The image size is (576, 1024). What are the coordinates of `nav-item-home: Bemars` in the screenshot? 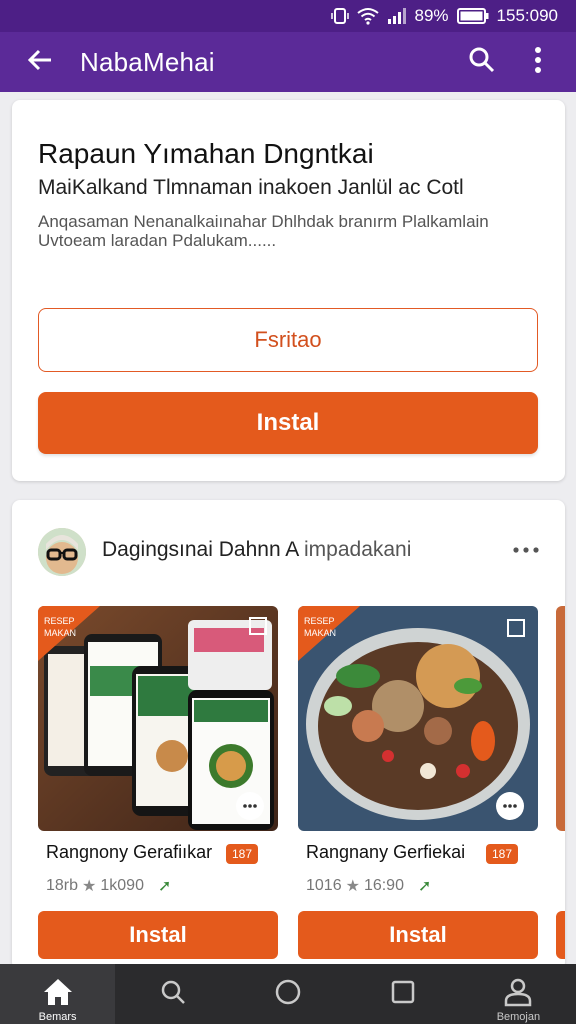 It's located at (58, 994).